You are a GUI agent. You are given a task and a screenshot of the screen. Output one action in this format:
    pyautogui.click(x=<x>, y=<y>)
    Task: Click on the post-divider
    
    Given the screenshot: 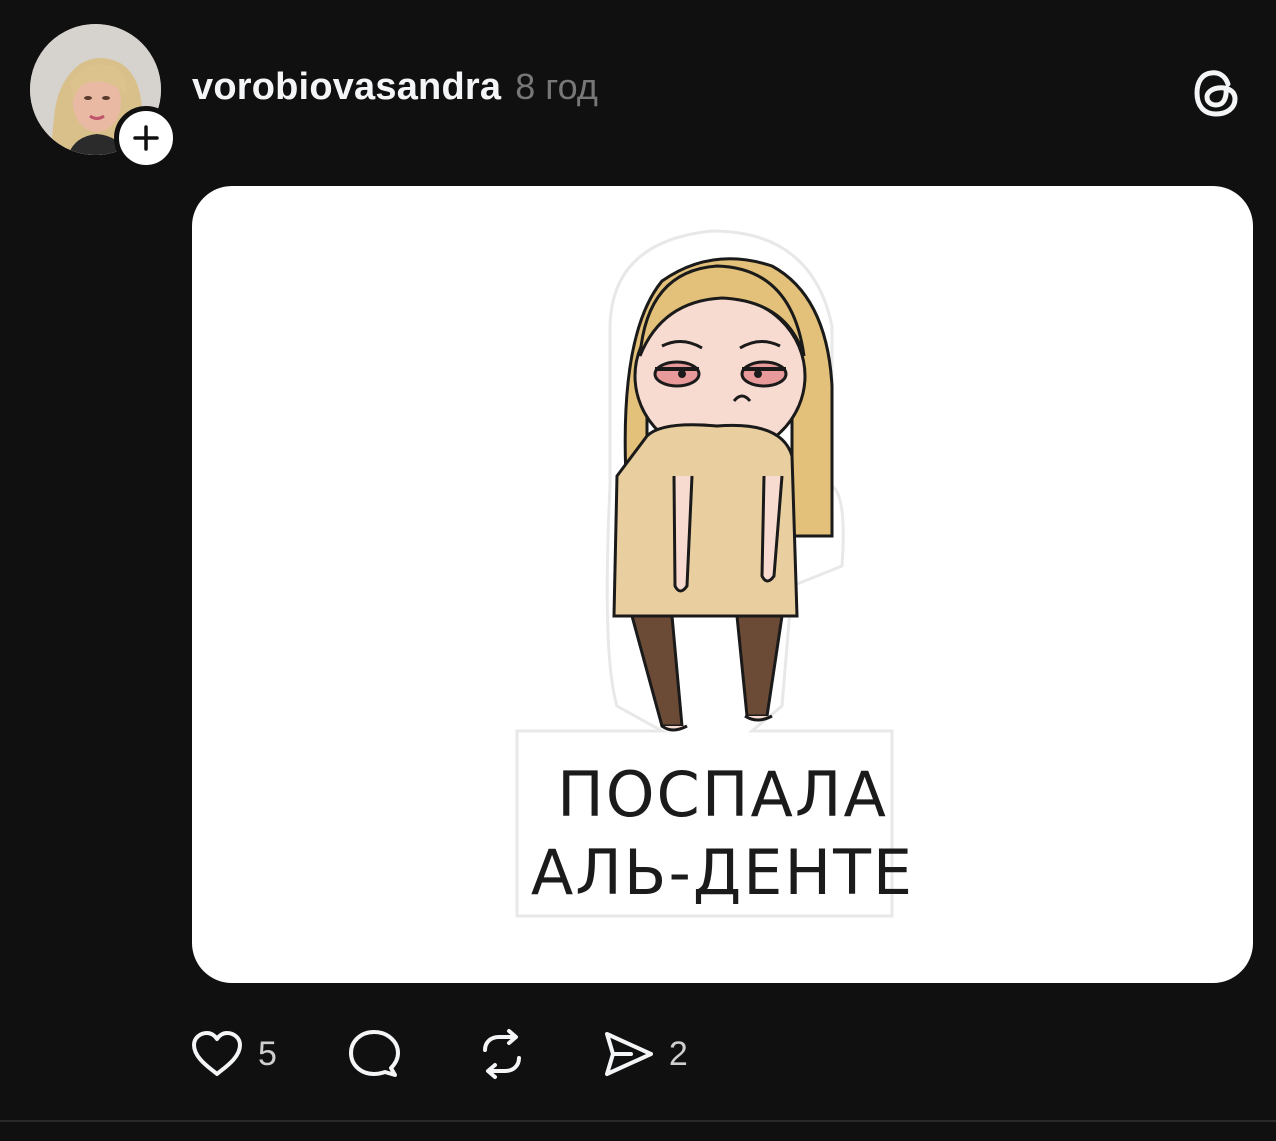 What is the action you would take?
    pyautogui.click(x=638, y=1121)
    